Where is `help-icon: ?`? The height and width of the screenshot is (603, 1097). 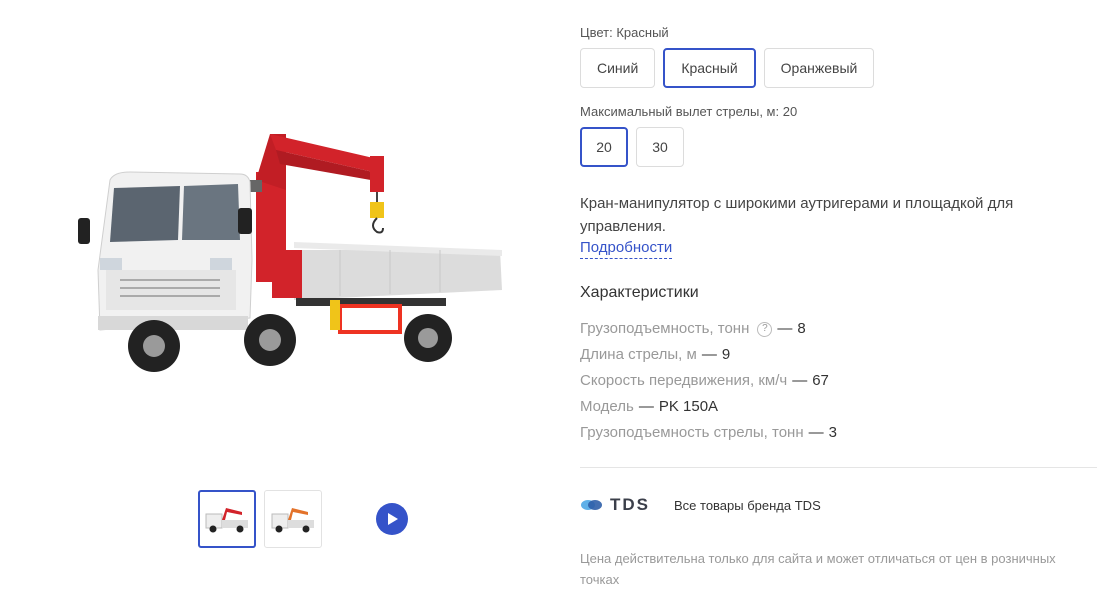
help-icon: ? is located at coordinates (765, 329).